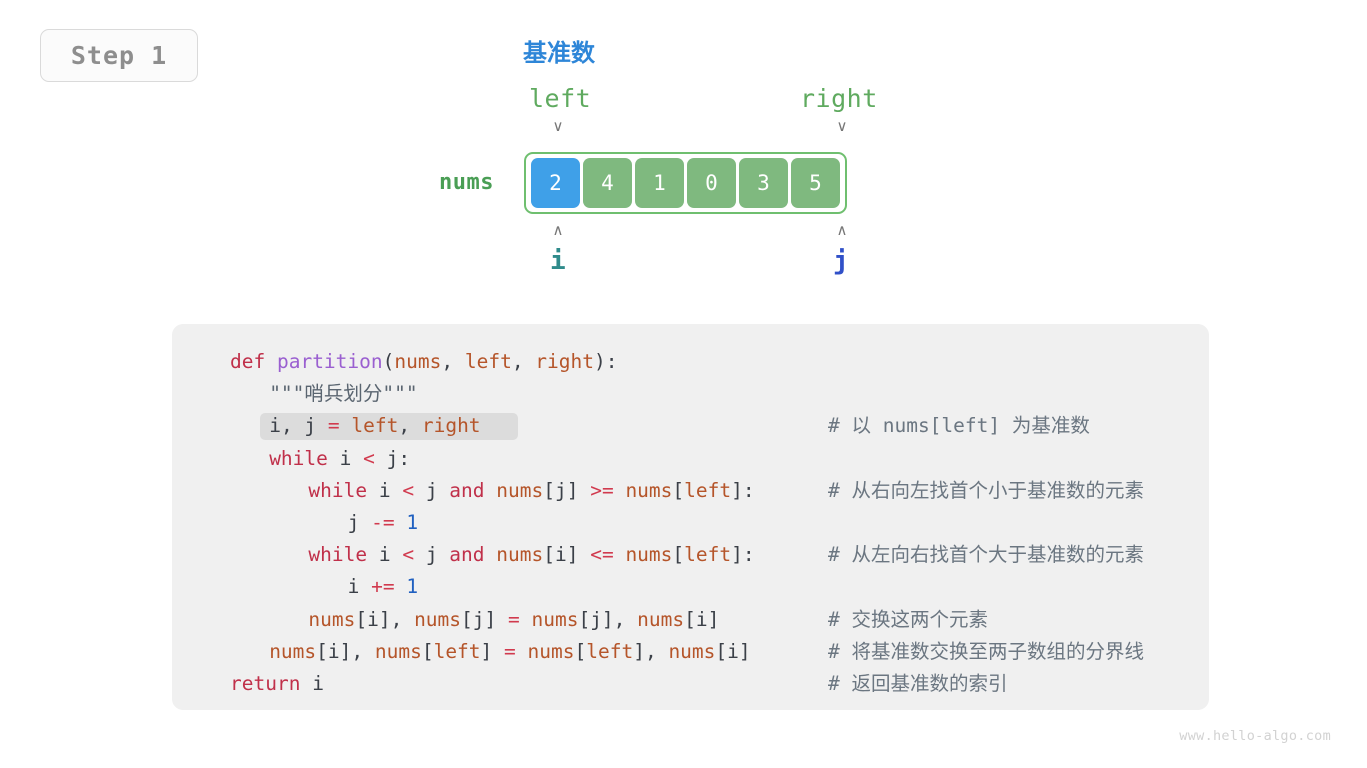  What do you see at coordinates (908, 619) in the screenshot?
I see `code-comment: # 交换这两个元素` at bounding box center [908, 619].